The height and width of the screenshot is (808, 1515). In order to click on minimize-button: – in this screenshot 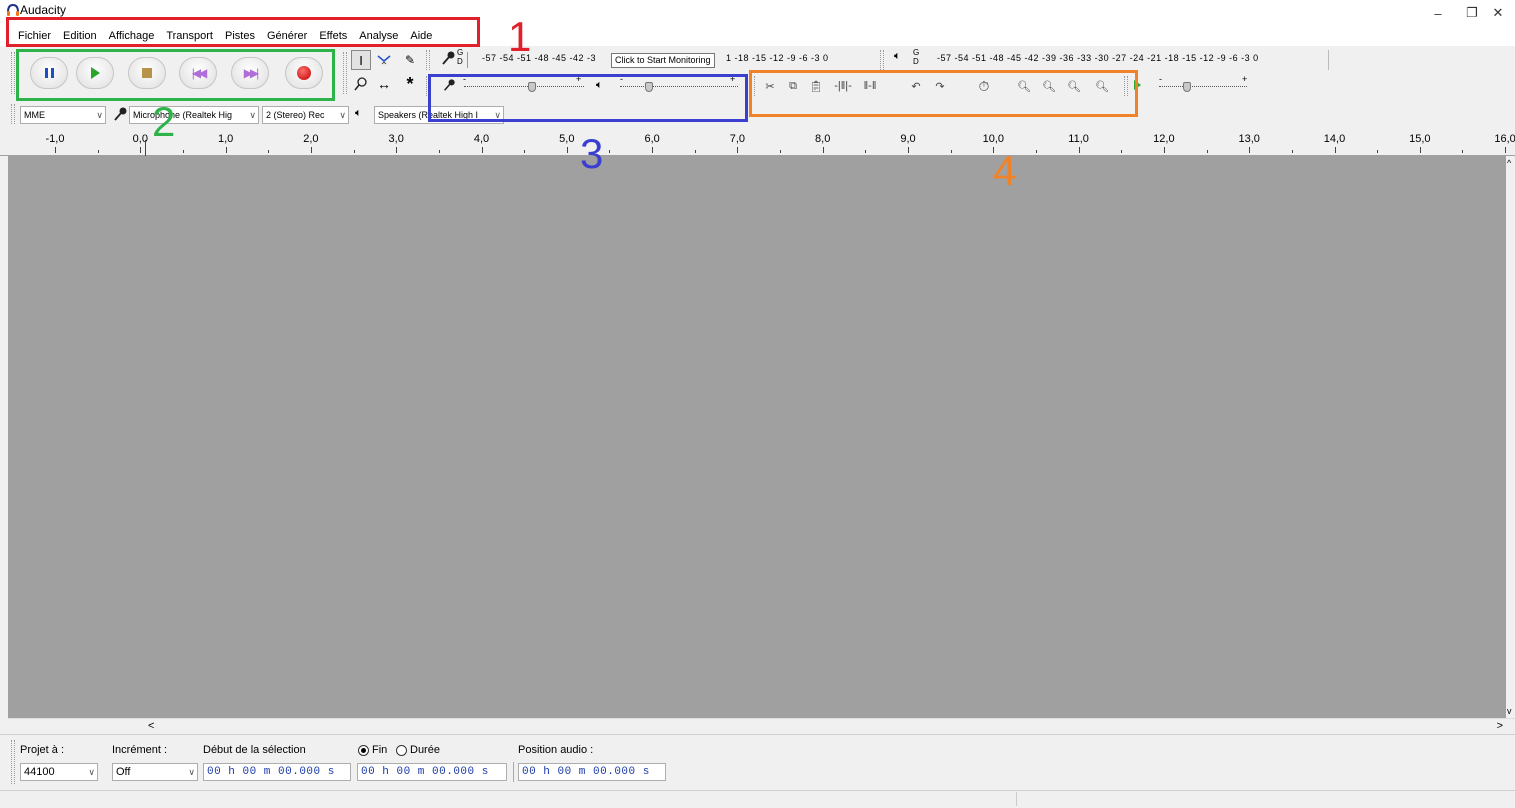, I will do `click(1438, 13)`.